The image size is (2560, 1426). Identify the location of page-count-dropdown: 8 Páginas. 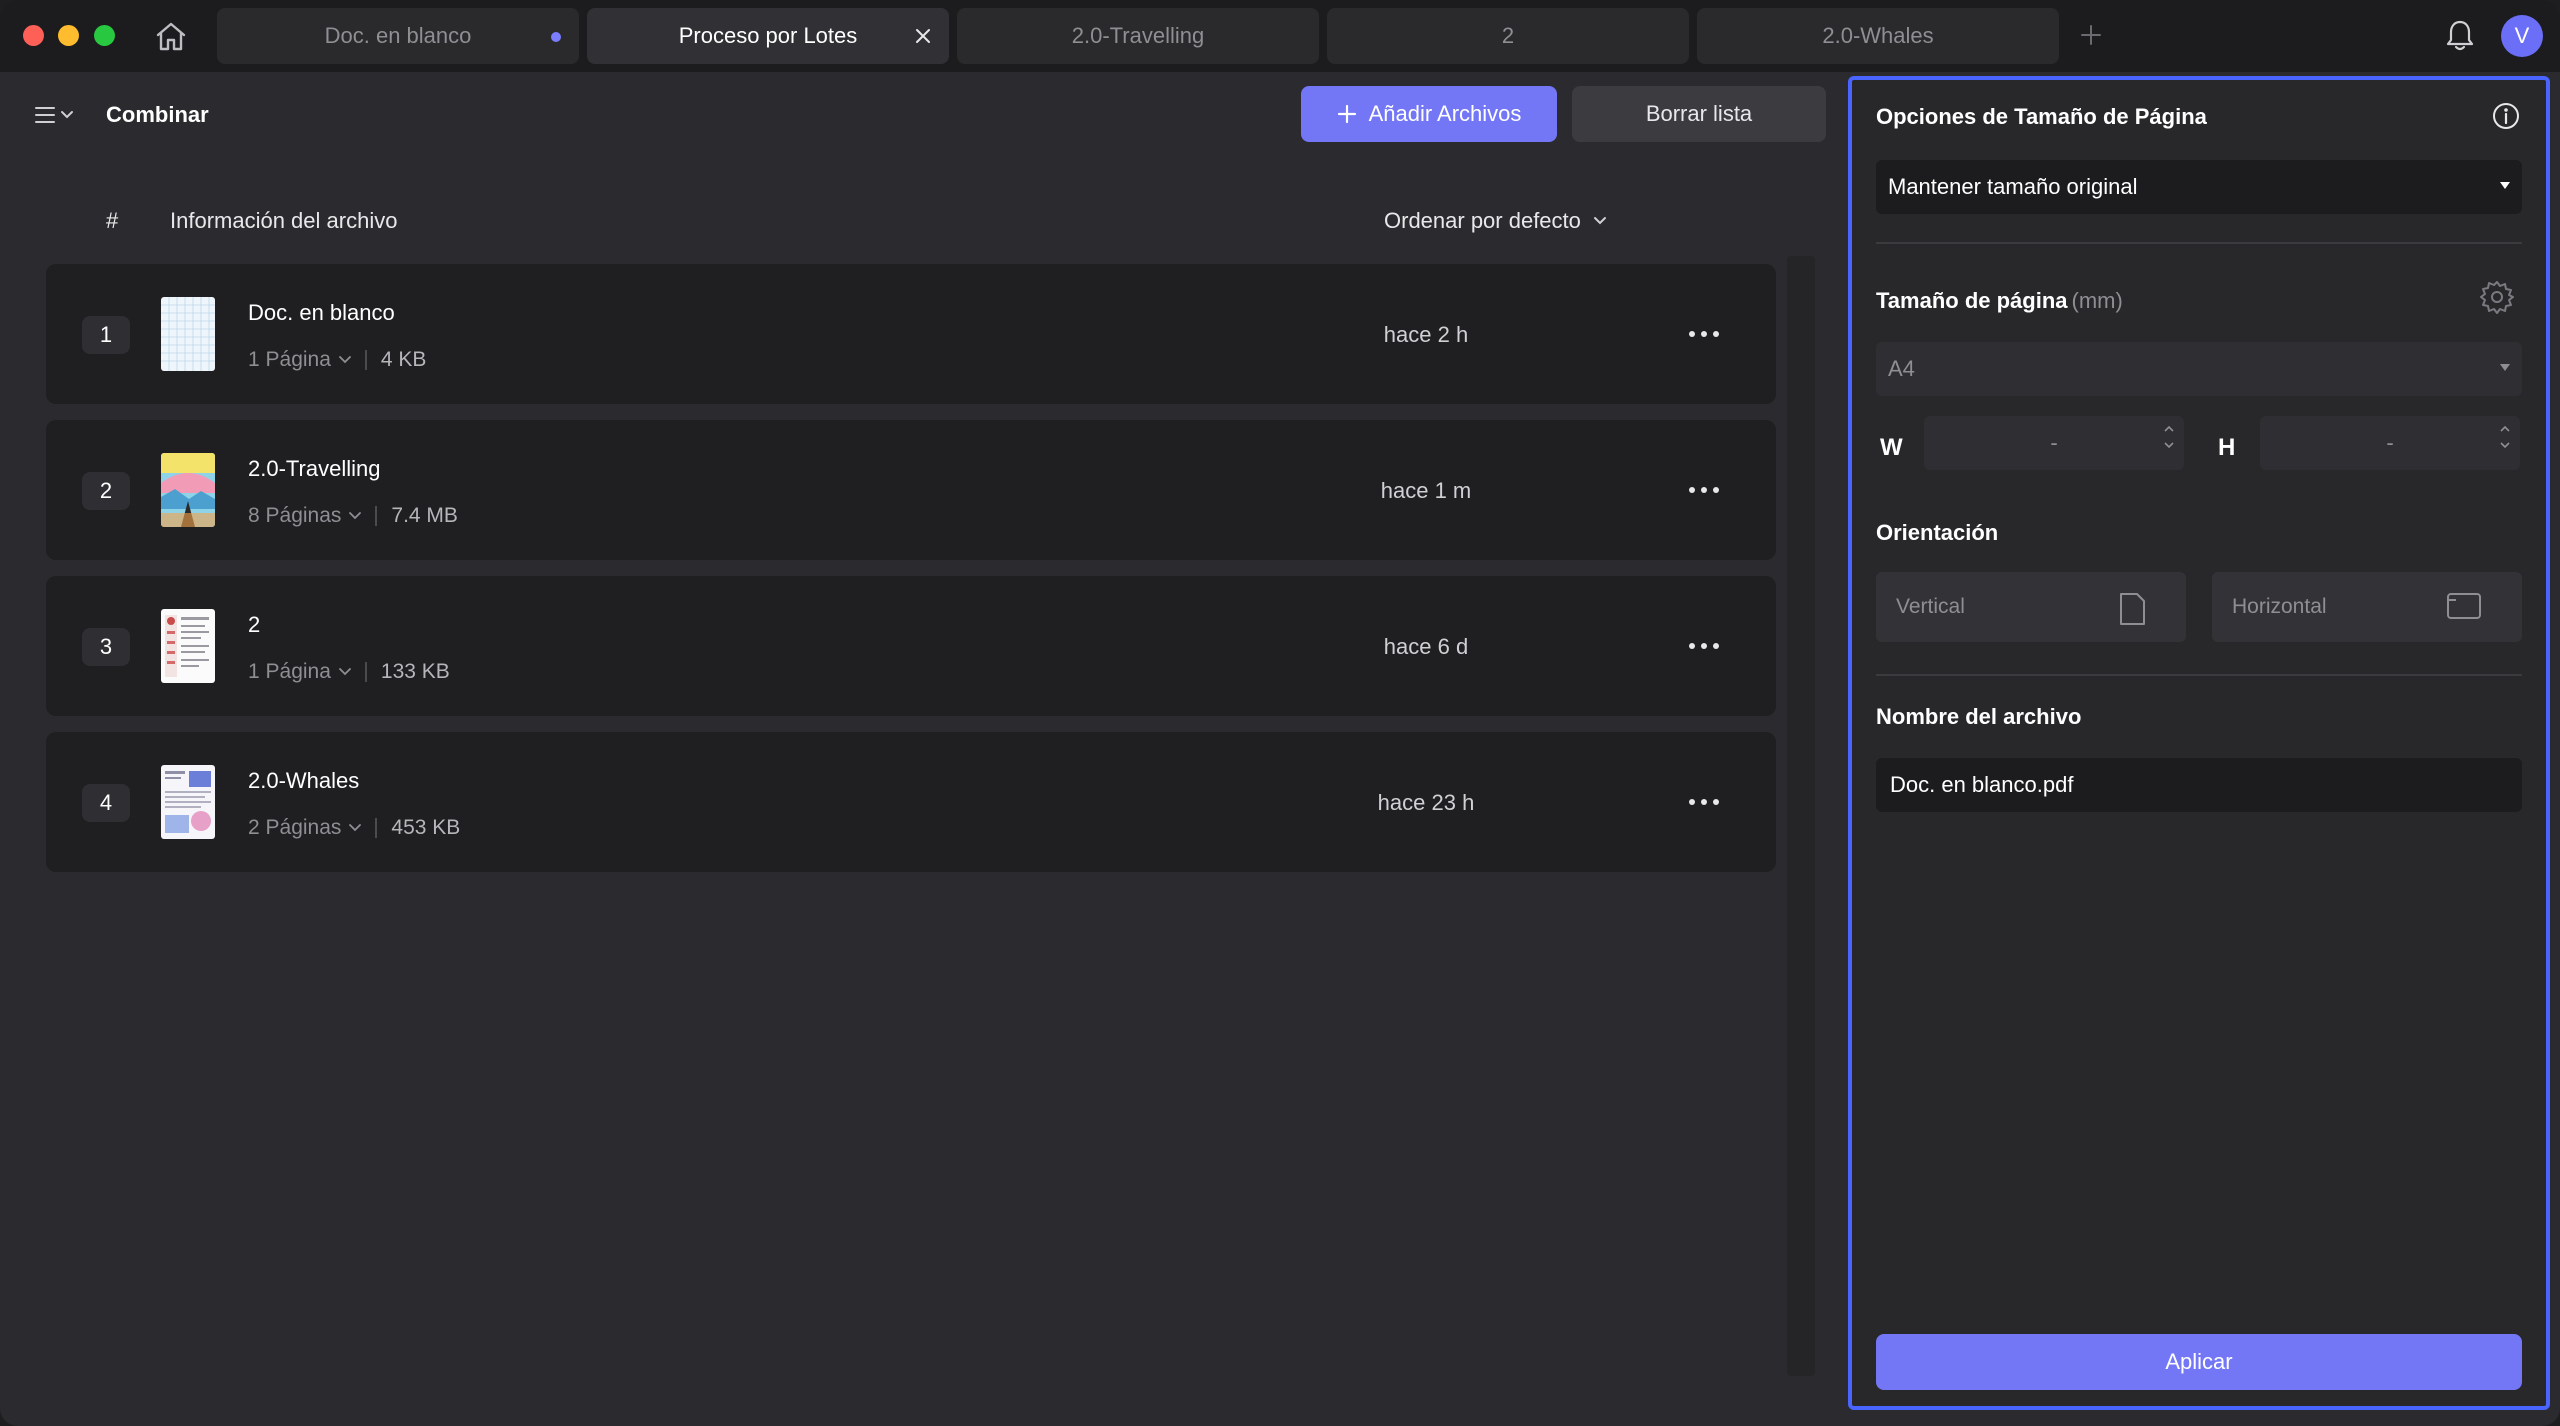
(305, 516).